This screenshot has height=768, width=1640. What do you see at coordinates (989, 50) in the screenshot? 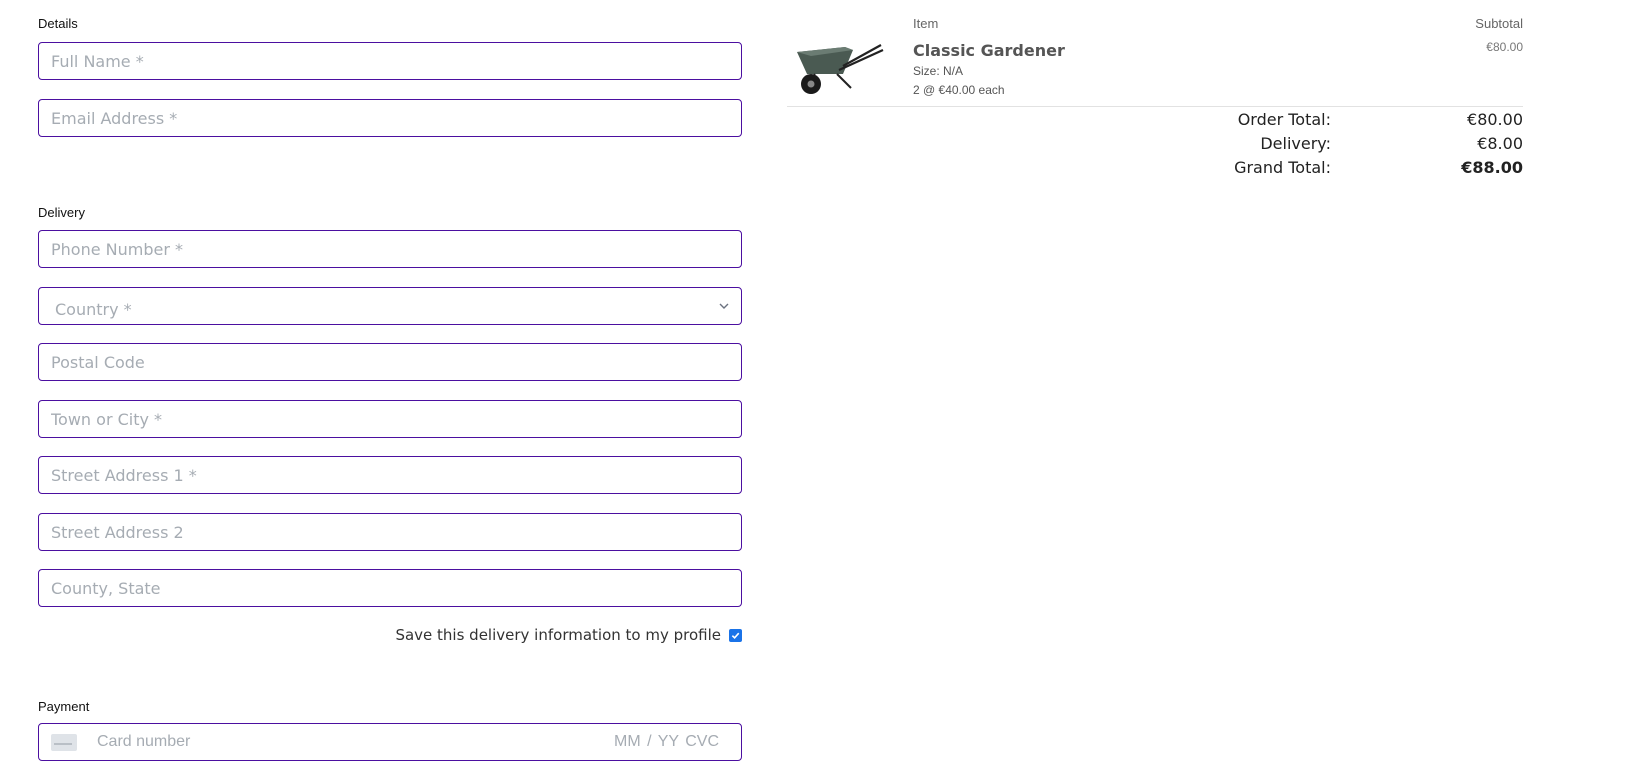
I see `item-name: Classic Gardener` at bounding box center [989, 50].